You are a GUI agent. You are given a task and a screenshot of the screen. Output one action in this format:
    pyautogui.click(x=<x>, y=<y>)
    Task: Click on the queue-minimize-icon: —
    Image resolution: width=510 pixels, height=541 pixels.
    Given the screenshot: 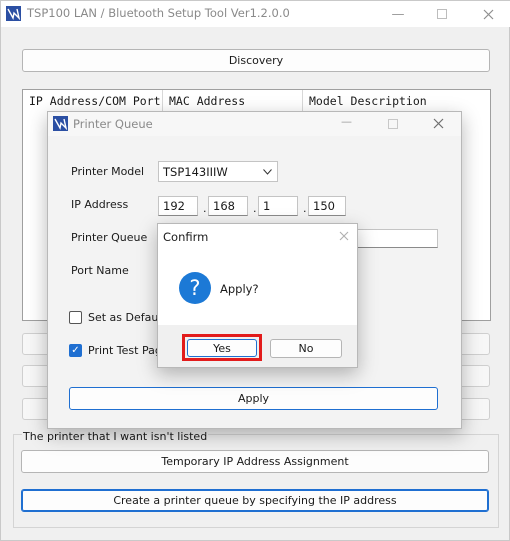 What is the action you would take?
    pyautogui.click(x=346, y=121)
    